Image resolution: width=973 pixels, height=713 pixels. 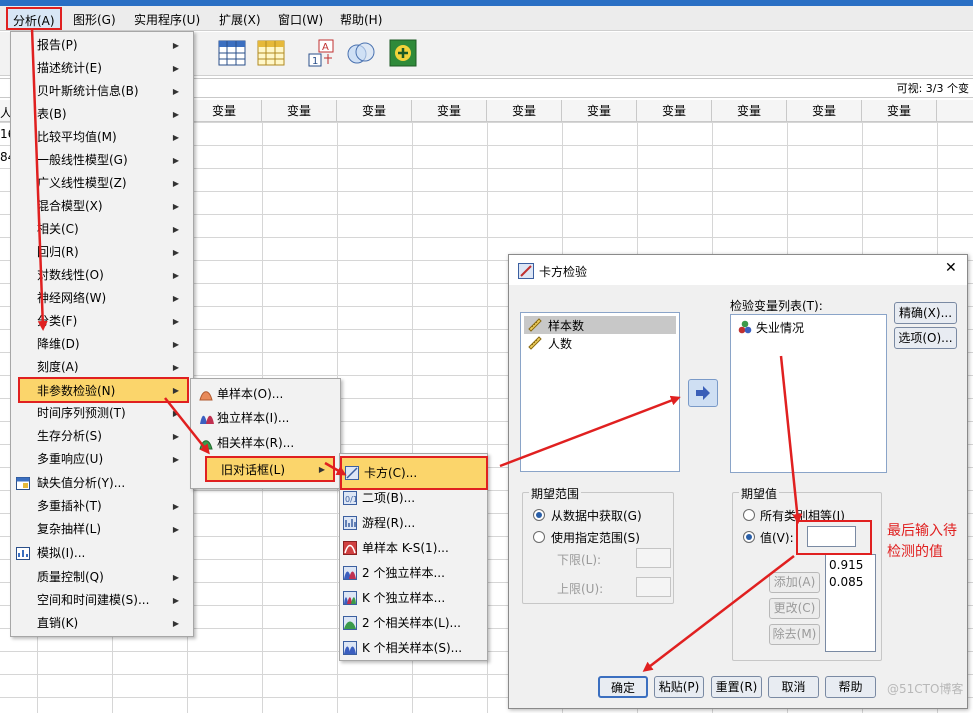 I want to click on arrow-to-value-input, so click(x=791, y=439).